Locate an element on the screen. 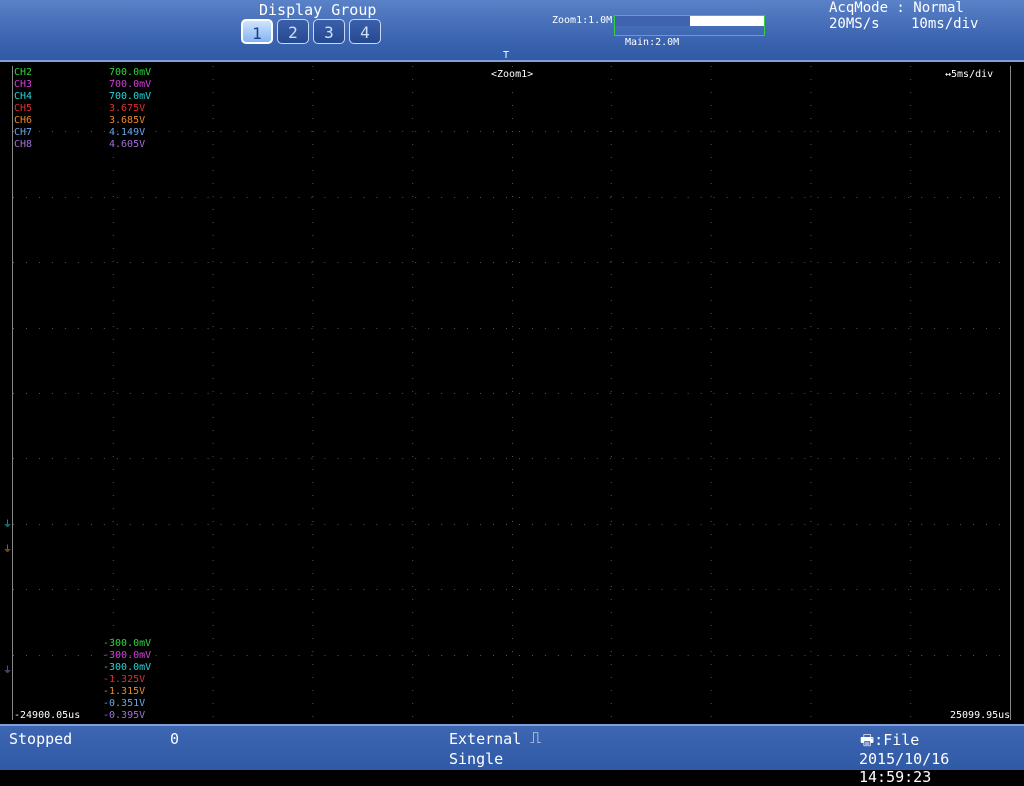 Image resolution: width=1024 pixels, height=786 pixels. channel-top-row: CH2 700.0mV is located at coordinates (82, 73).